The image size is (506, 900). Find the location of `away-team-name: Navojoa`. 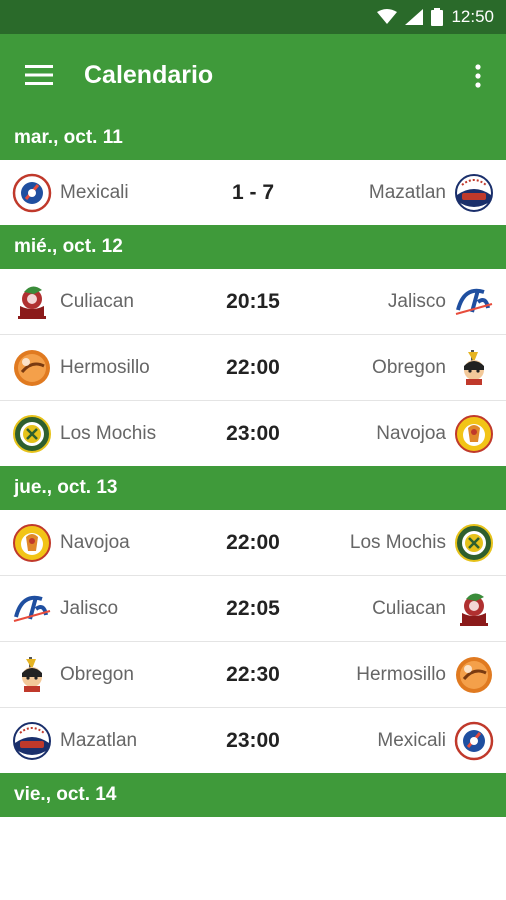

away-team-name: Navojoa is located at coordinates (411, 433).